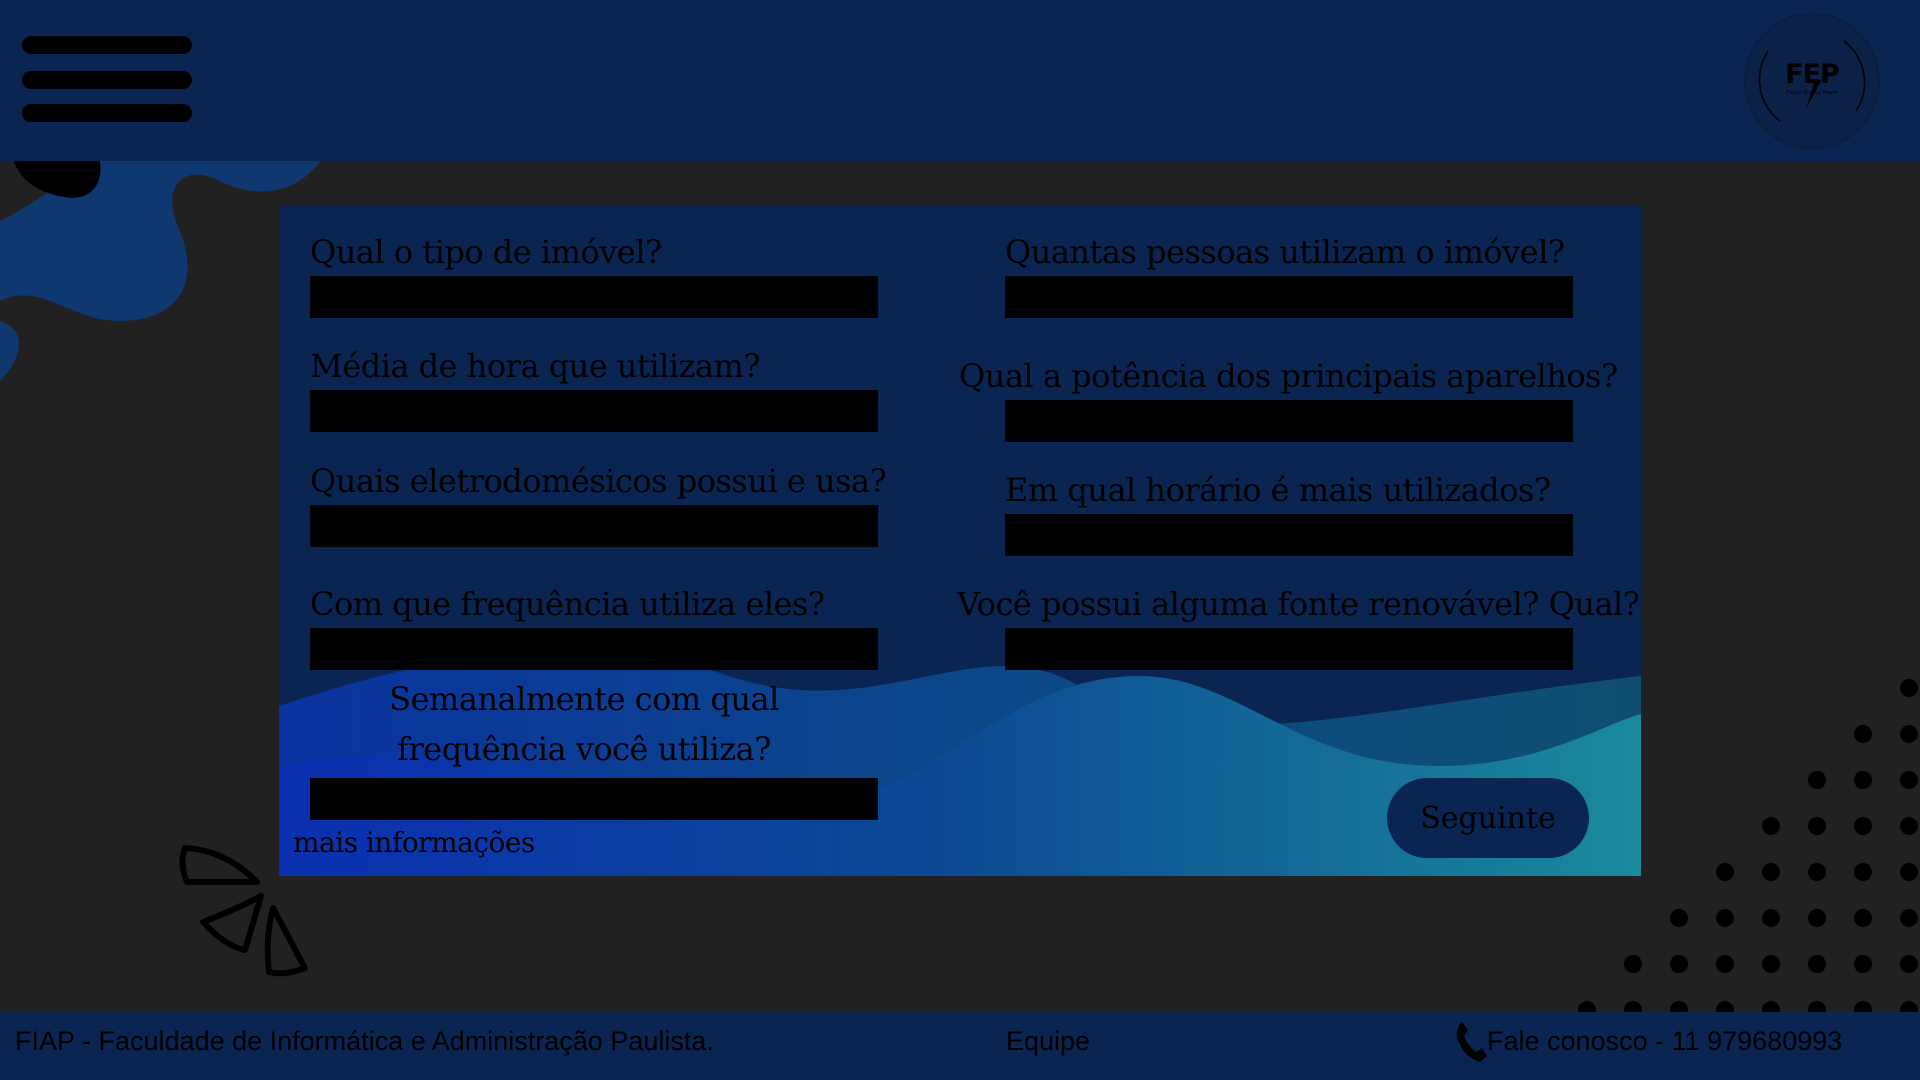 The width and height of the screenshot is (1920, 1080). What do you see at coordinates (594, 411) in the screenshot?
I see `average-hours-input` at bounding box center [594, 411].